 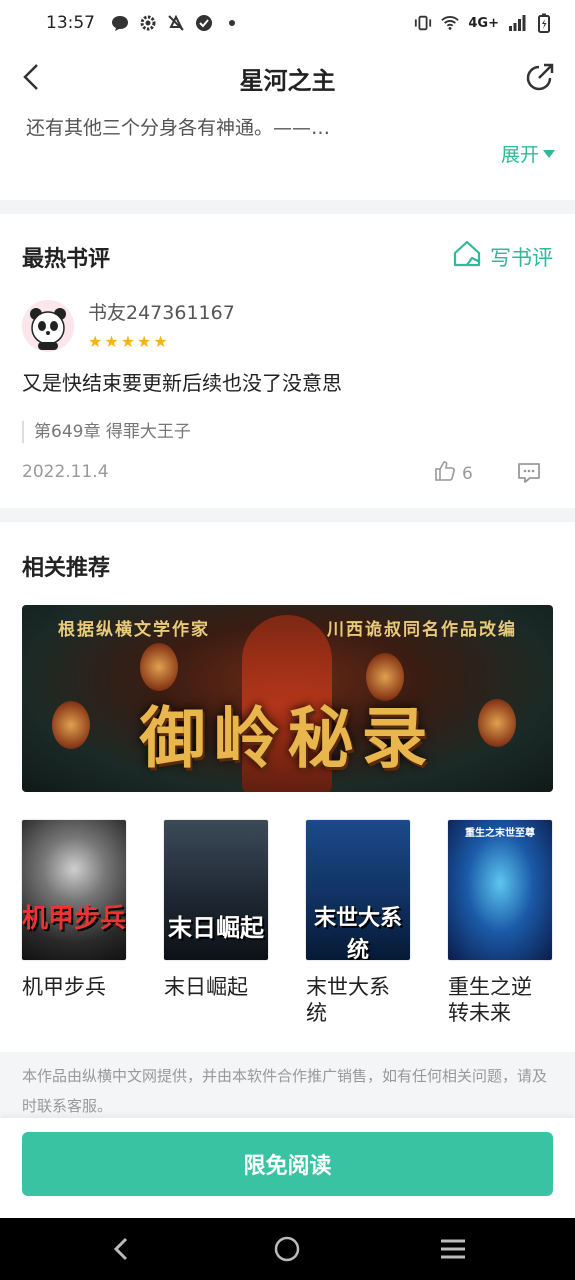 I want to click on book-cover-title: 末世大系统, so click(x=357, y=933).